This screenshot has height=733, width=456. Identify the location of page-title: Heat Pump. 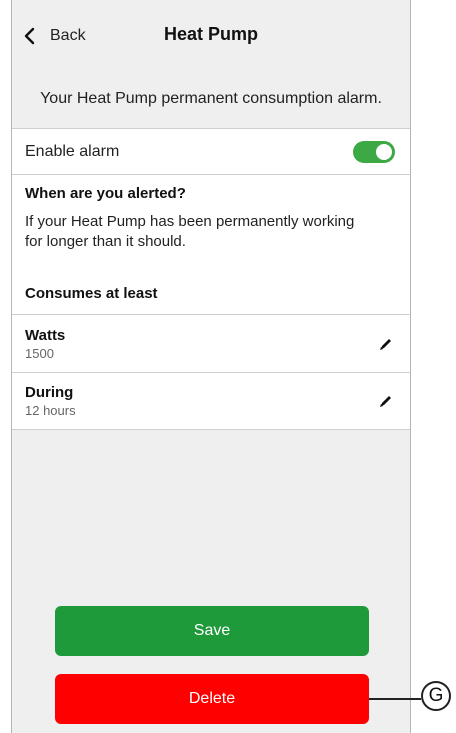
(211, 34).